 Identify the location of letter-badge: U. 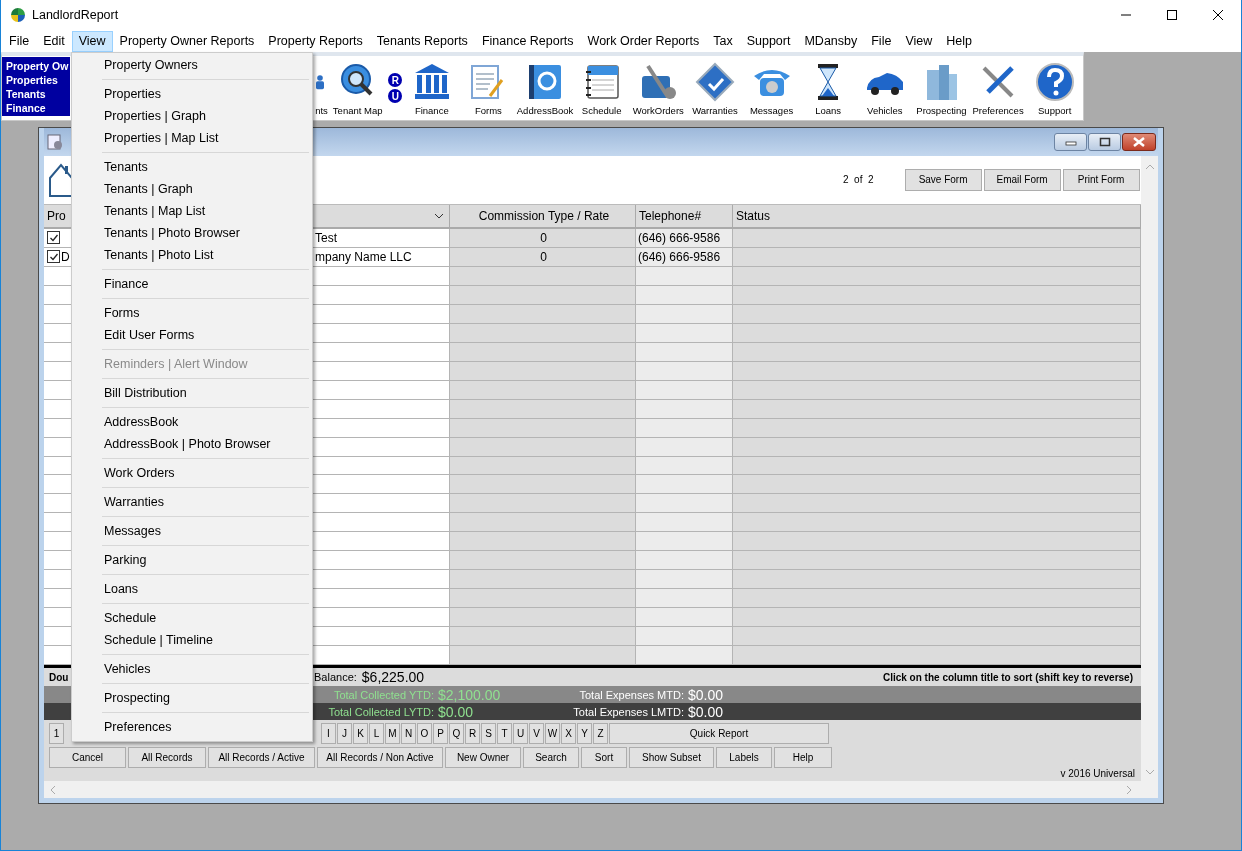
(395, 96).